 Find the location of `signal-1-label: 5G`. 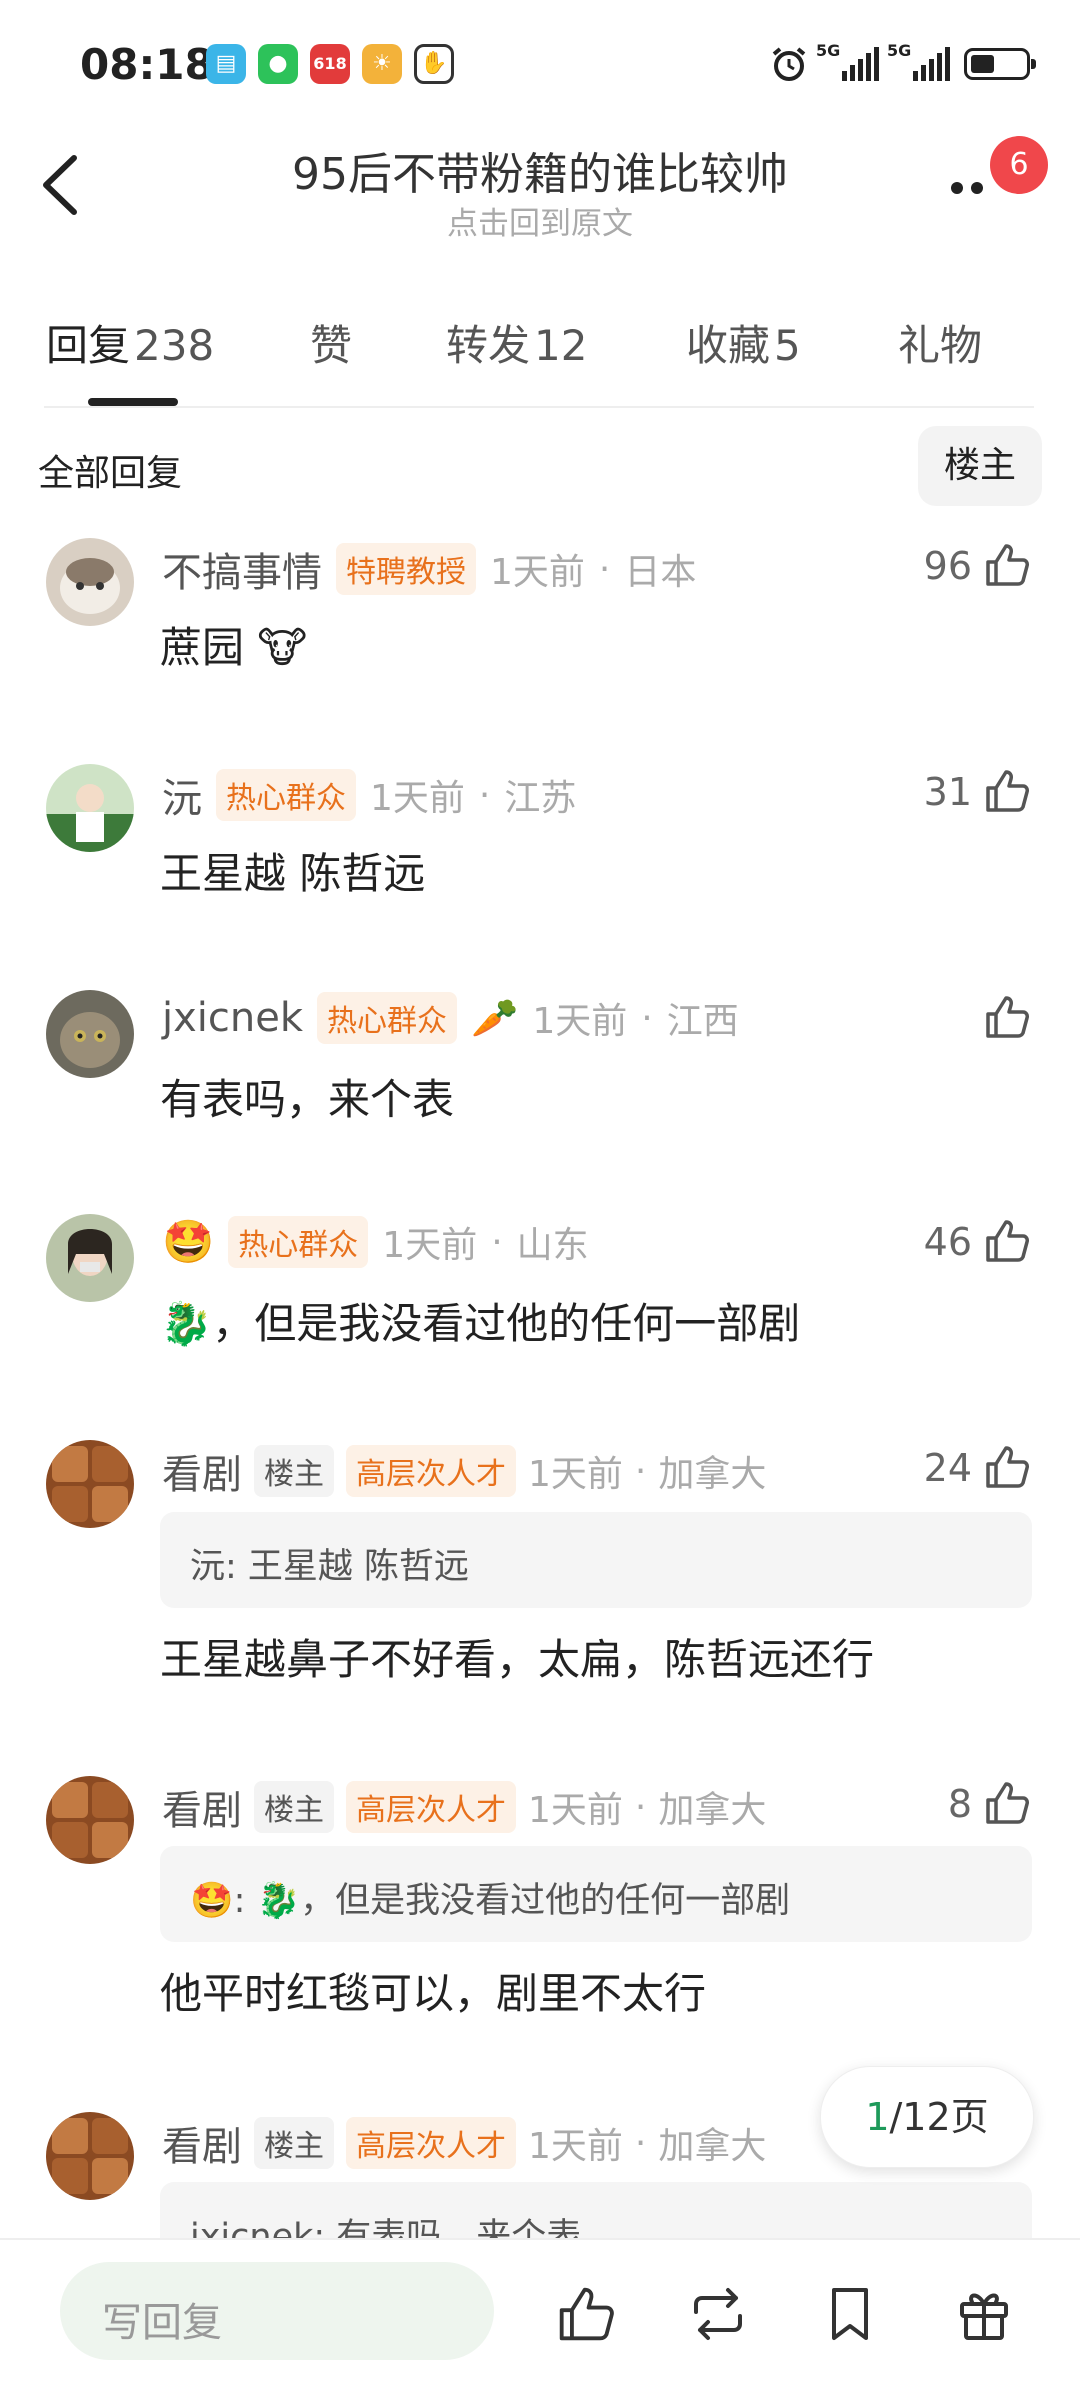

signal-1-label: 5G is located at coordinates (828, 50).